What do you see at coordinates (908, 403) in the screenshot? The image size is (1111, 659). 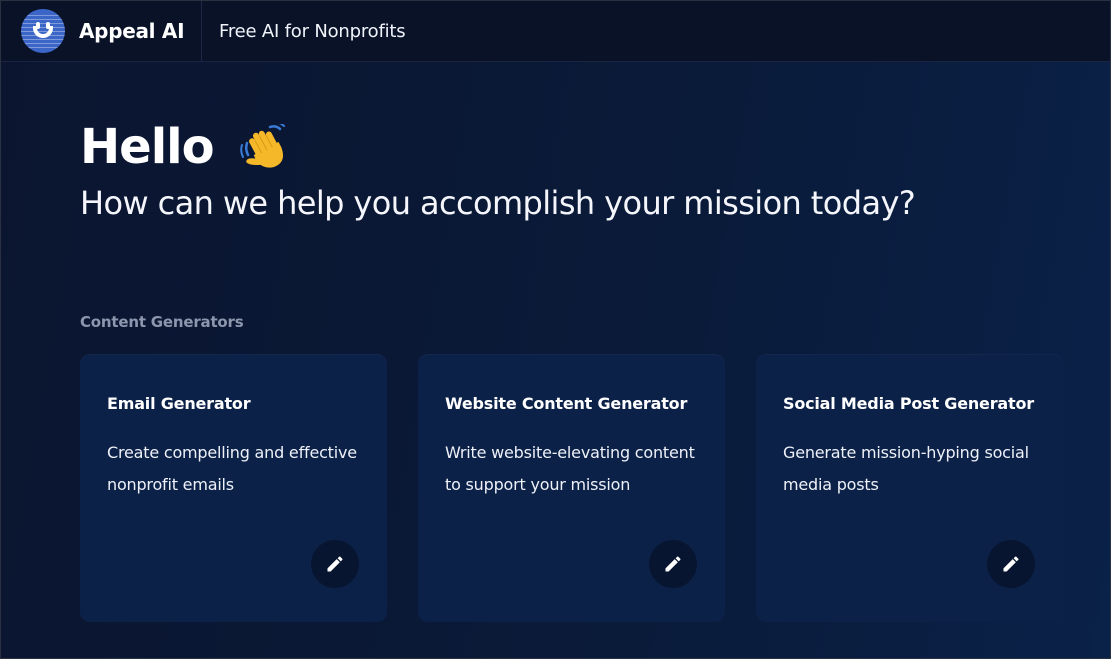 I see `card-title: Social Media Post Generator` at bounding box center [908, 403].